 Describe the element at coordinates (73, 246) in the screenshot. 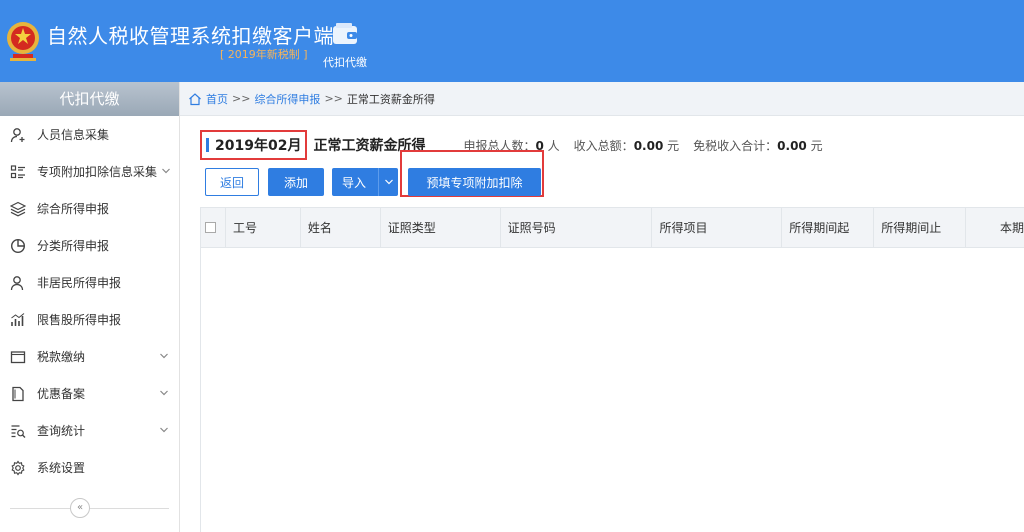

I see `sidebar-item-label: 分类所得申报` at that location.